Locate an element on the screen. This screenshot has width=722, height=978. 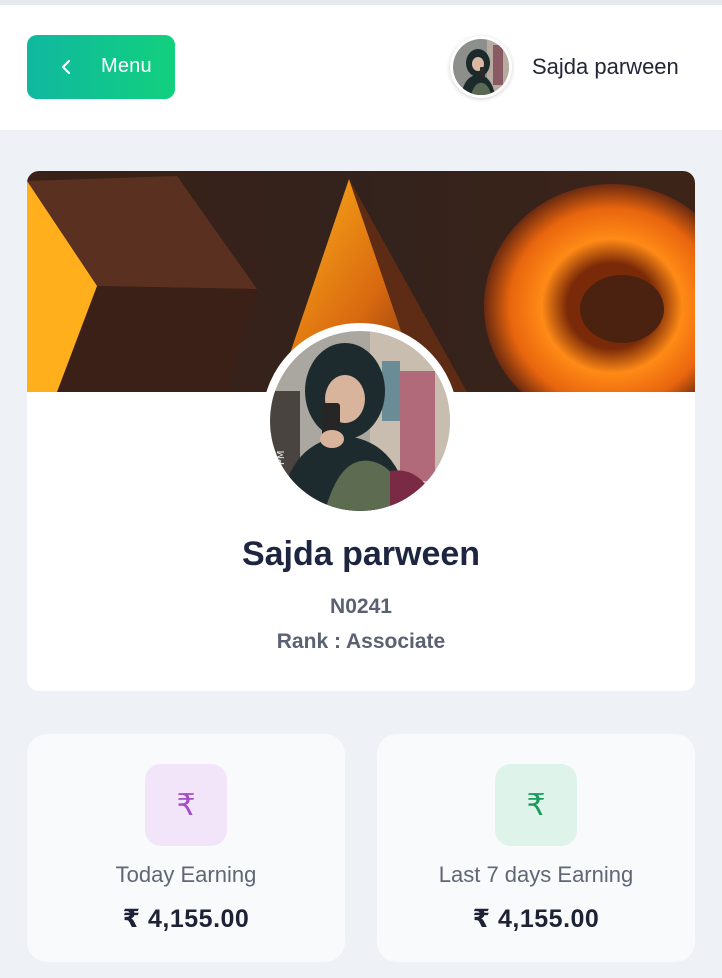
today-earning-card: ₹ Today Earning ₹ 4,155.00 is located at coordinates (186, 848).